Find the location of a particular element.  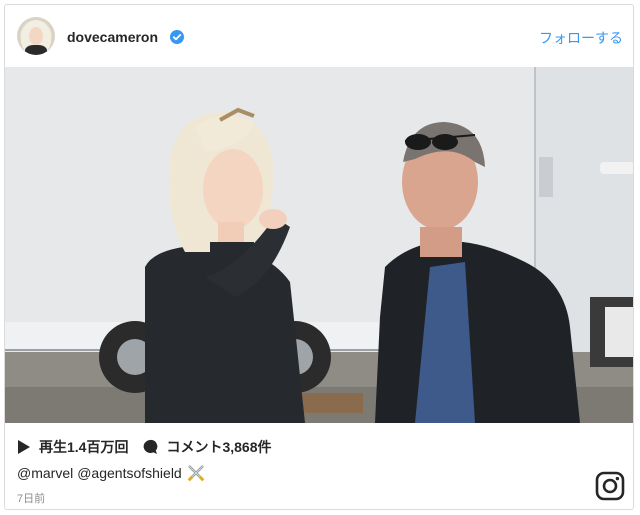

username: dovecameron is located at coordinates (112, 37).